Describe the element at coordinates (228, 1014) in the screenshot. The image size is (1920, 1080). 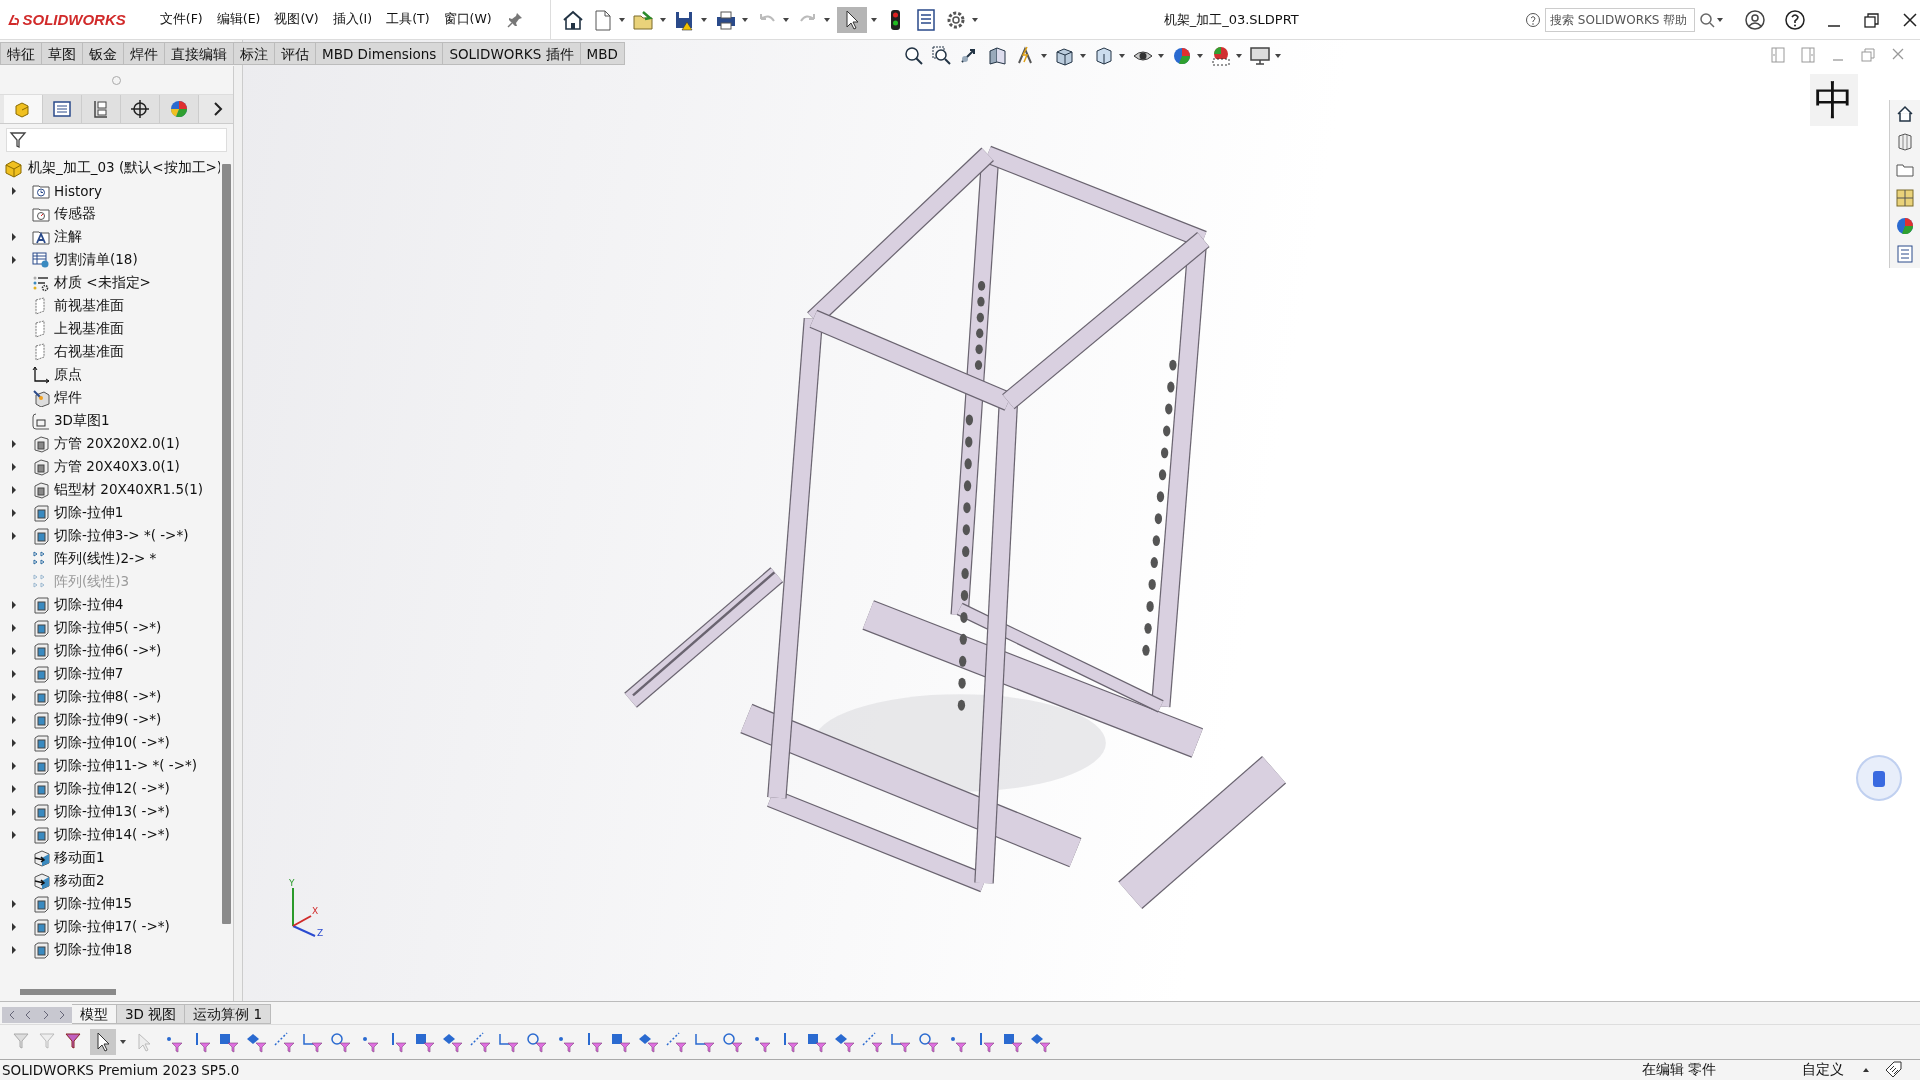
I see `view-tab: 运动算例 1` at that location.